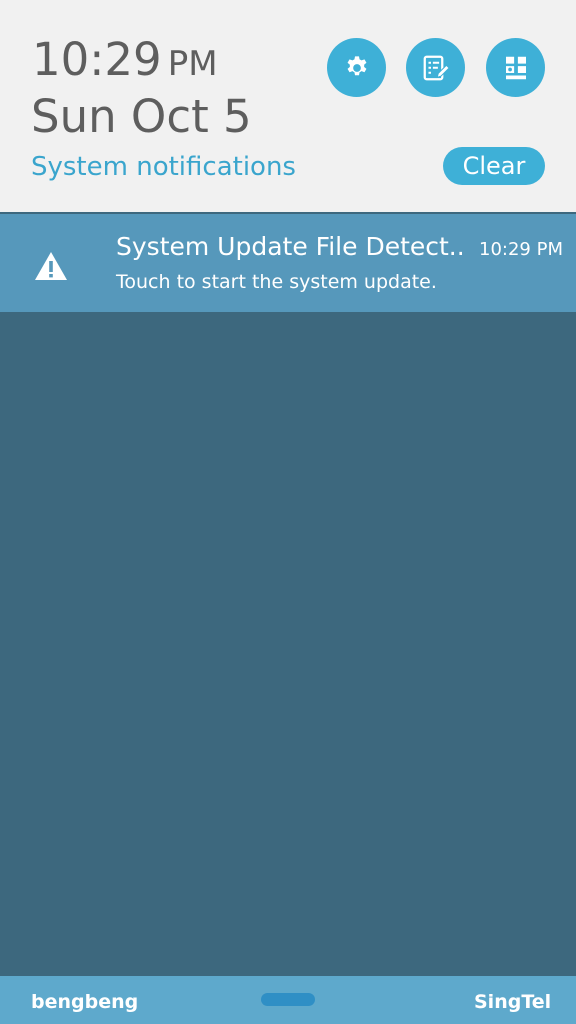  I want to click on section-title: System notifications, so click(163, 167).